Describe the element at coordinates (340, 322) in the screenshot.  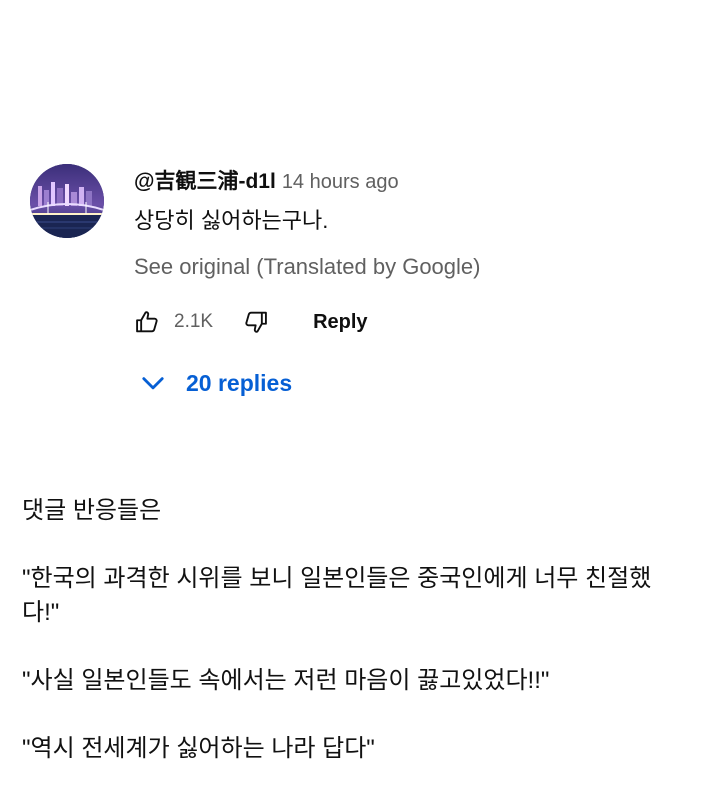
I see `reply-button: Reply` at that location.